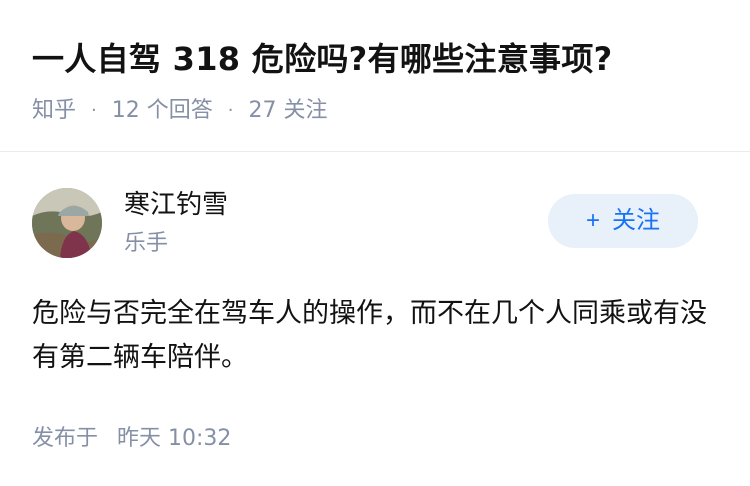 The width and height of the screenshot is (750, 486). Describe the element at coordinates (162, 111) in the screenshot. I see `answer-count: 12 个回答` at that location.